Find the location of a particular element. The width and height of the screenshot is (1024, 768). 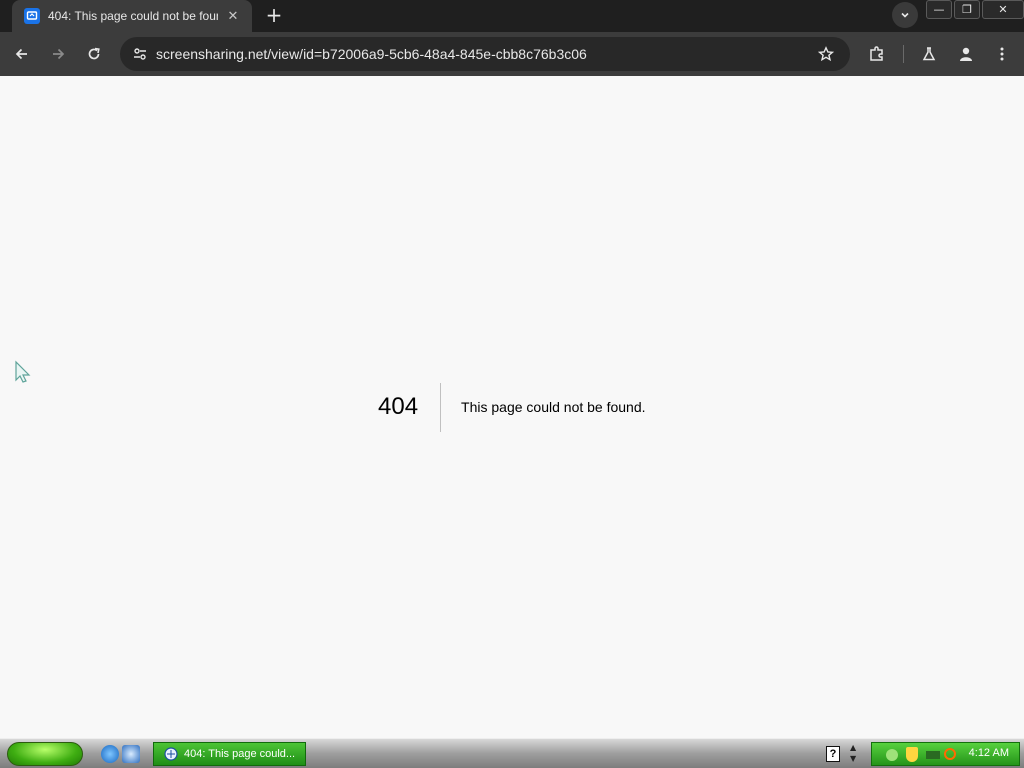

volume-icon is located at coordinates (933, 755).